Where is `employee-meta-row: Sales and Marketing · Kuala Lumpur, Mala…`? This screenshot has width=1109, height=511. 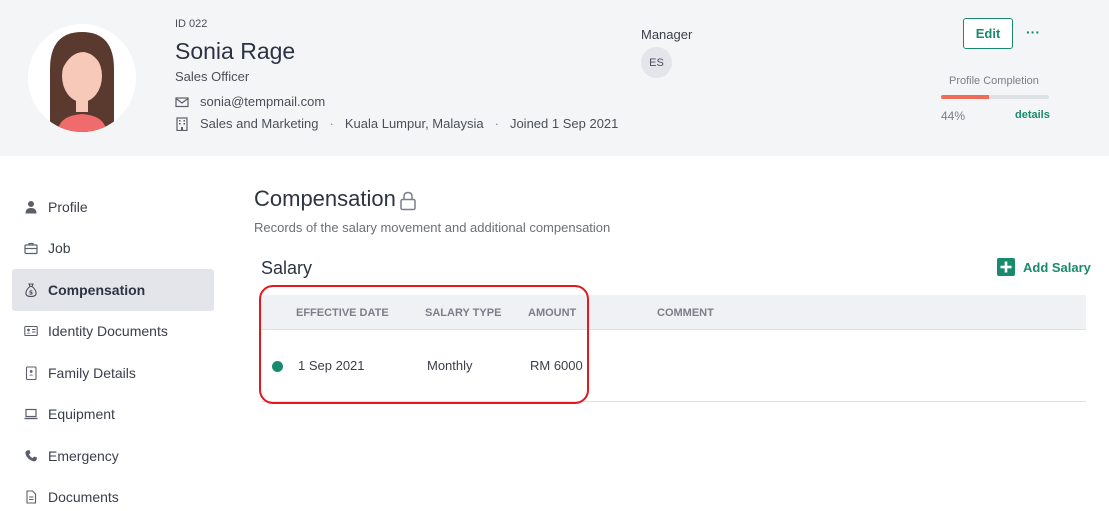
employee-meta-row: Sales and Marketing · Kuala Lumpur, Mala… is located at coordinates (396, 123).